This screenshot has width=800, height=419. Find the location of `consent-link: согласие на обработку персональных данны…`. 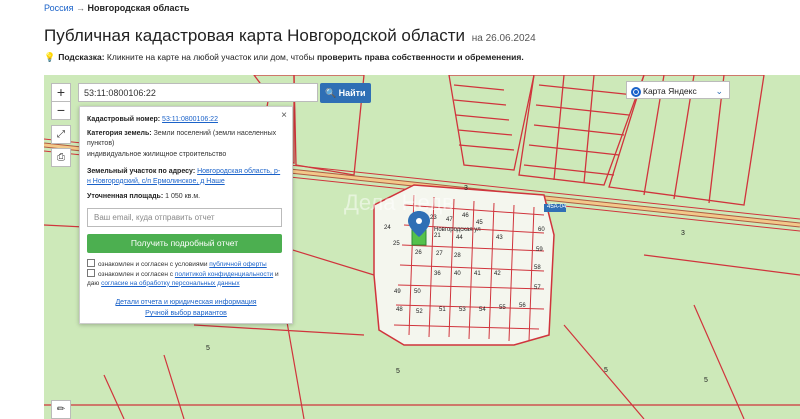

consent-link: согласие на обработку персональных данны… is located at coordinates (170, 283).